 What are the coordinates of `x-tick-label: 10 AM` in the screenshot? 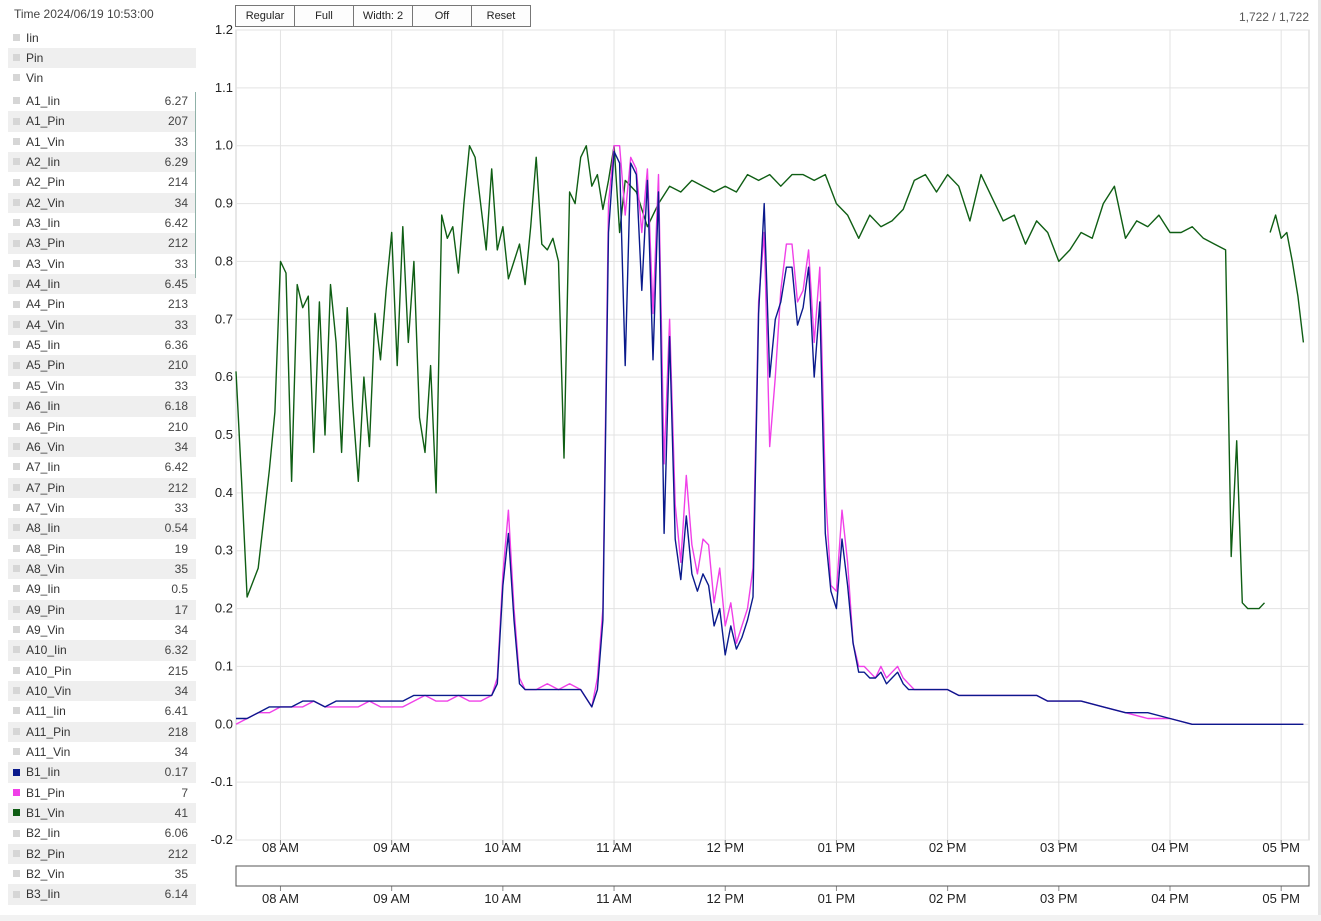 It's located at (502, 847).